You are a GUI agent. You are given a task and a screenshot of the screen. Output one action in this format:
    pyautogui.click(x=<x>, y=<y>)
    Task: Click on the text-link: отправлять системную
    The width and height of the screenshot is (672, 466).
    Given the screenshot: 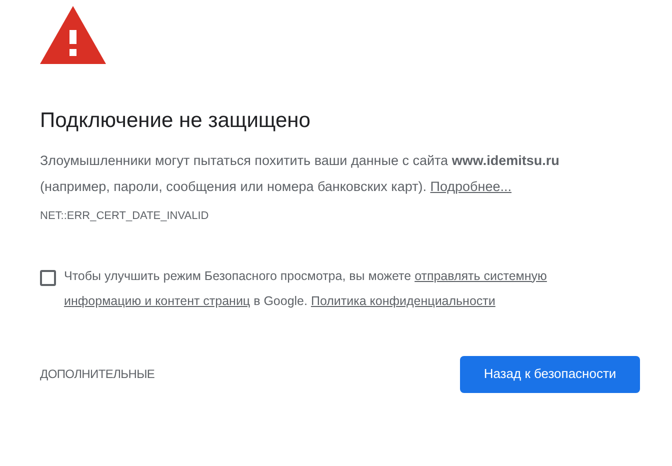 What is the action you would take?
    pyautogui.click(x=480, y=275)
    